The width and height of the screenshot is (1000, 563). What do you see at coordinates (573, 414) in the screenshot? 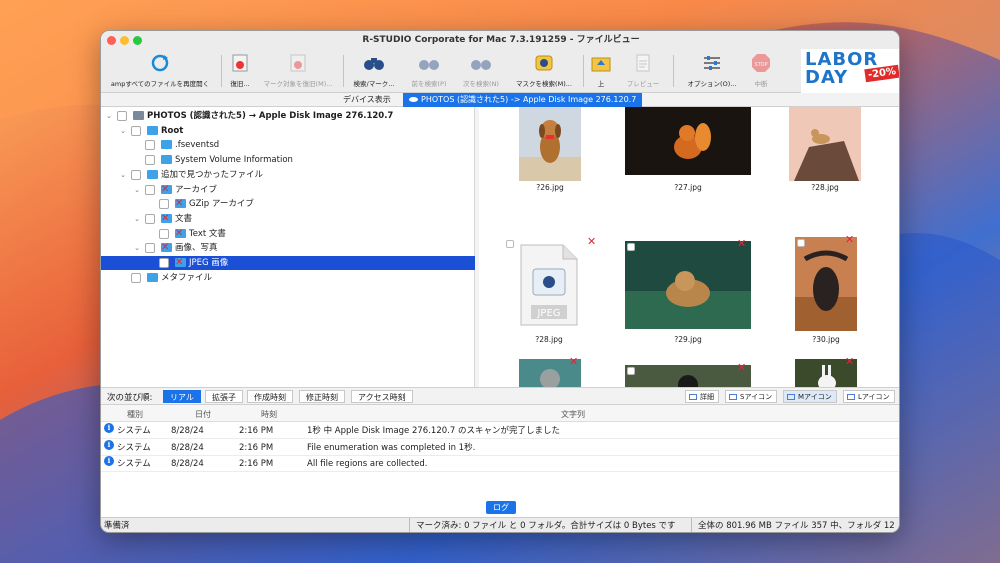
I see `log-col-message: 文字列` at bounding box center [573, 414].